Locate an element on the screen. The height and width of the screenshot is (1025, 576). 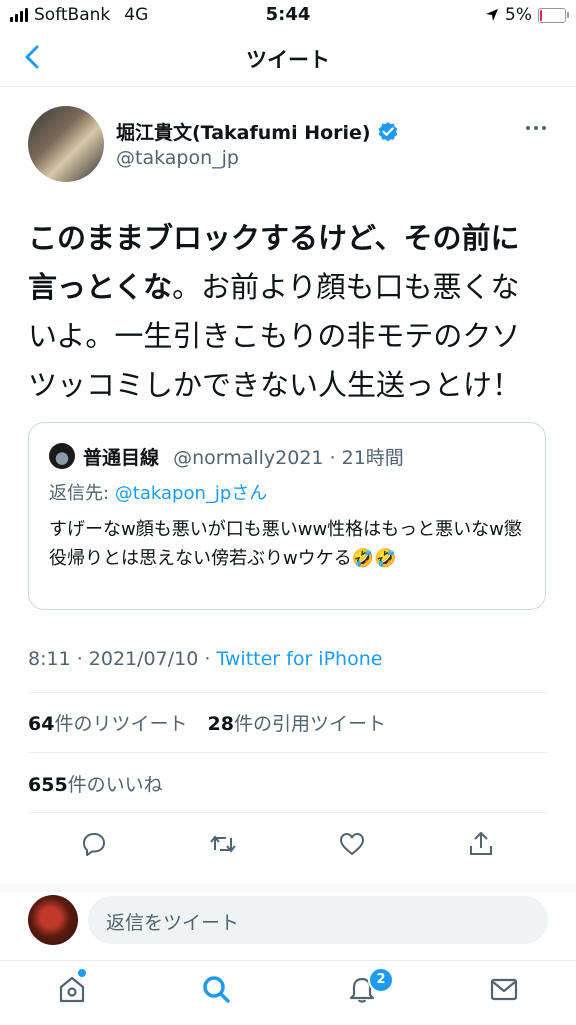
status-right: 5% is located at coordinates (527, 15).